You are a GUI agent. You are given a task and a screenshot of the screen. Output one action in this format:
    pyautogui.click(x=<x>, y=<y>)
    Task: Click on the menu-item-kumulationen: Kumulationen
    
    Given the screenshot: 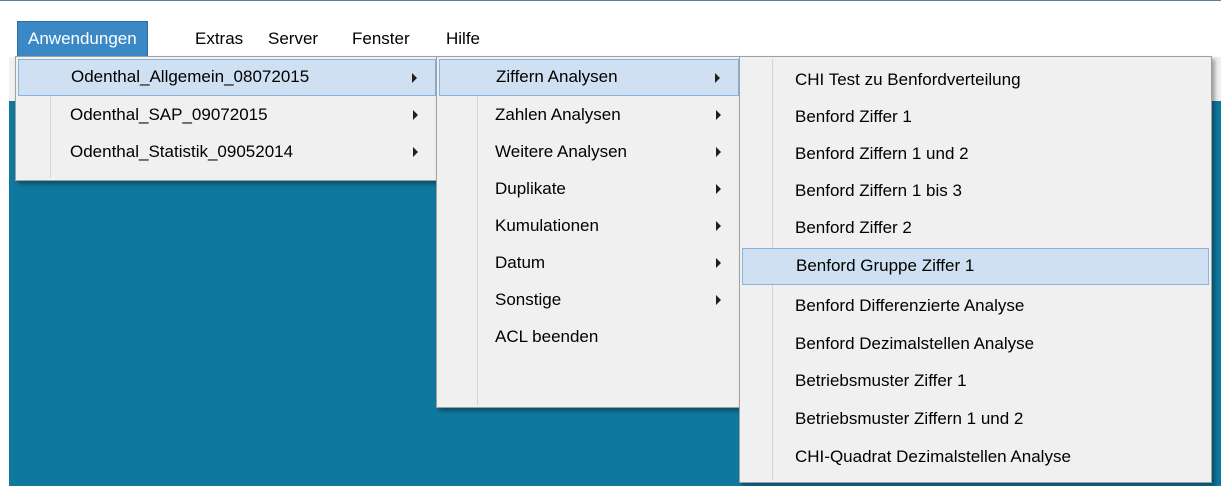 What is the action you would take?
    pyautogui.click(x=589, y=225)
    